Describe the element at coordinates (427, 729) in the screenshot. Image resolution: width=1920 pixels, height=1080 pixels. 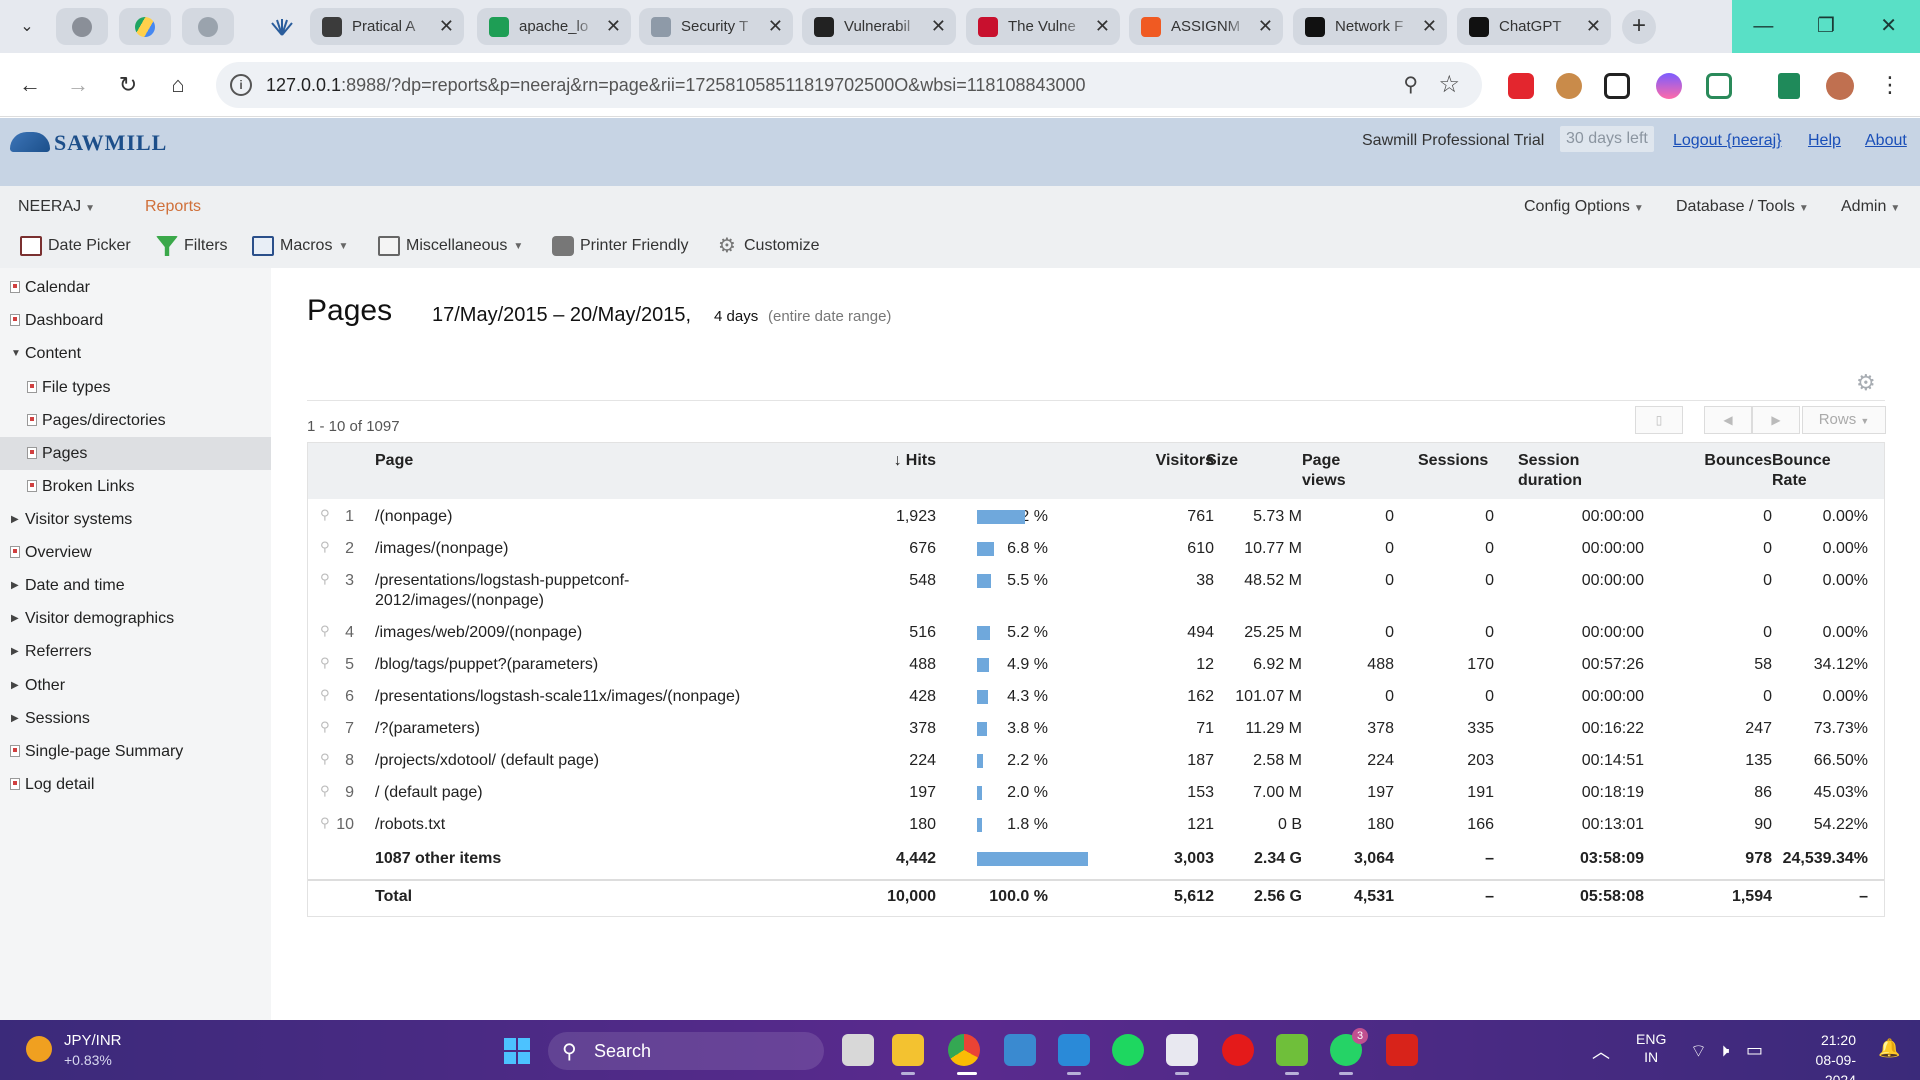
I see `page-link: /?(parameters)` at that location.